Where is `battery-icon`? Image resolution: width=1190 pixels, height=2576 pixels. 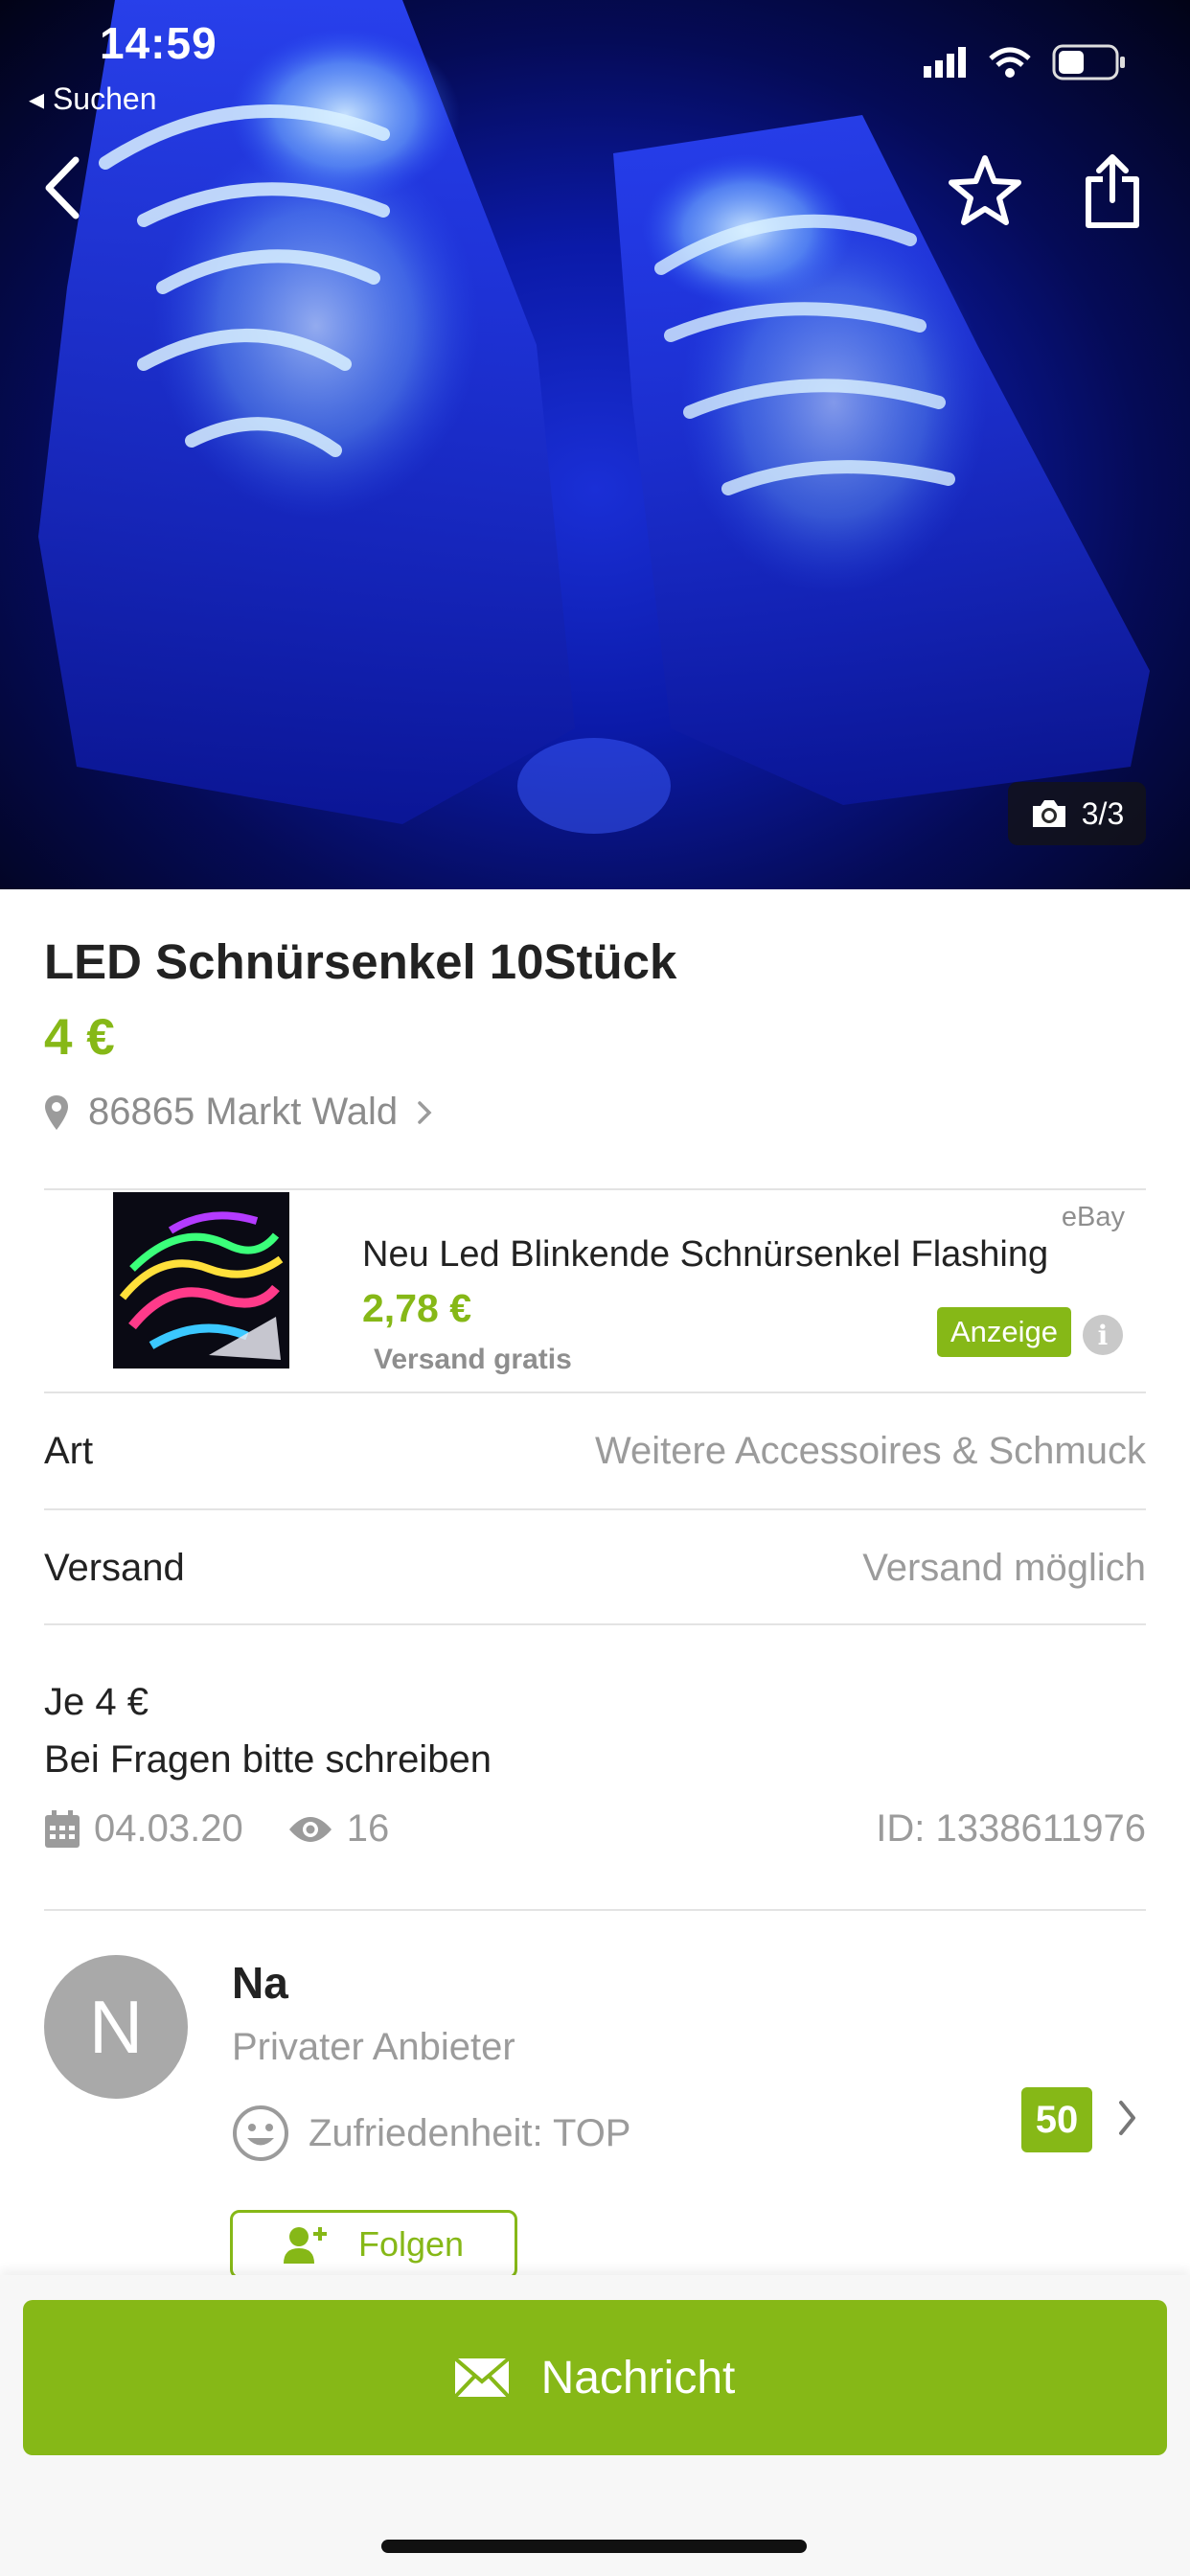 battery-icon is located at coordinates (1089, 62).